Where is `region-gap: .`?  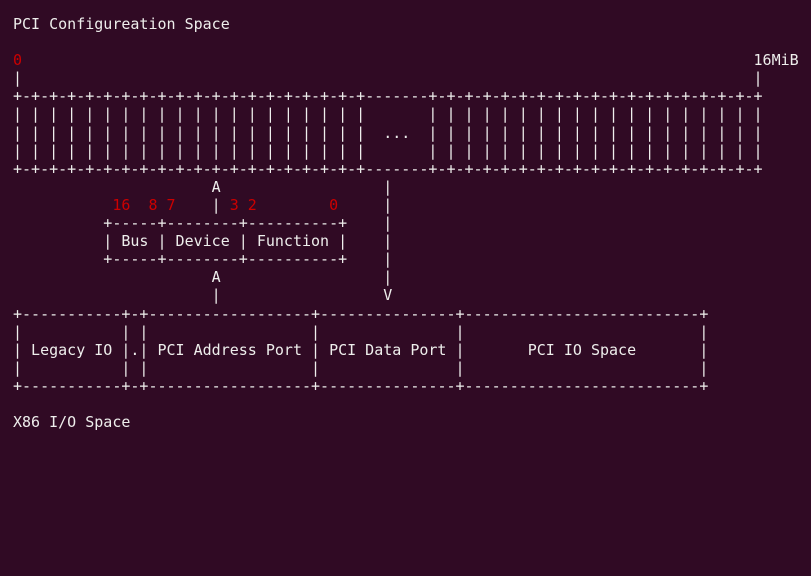 region-gap: . is located at coordinates (135, 349).